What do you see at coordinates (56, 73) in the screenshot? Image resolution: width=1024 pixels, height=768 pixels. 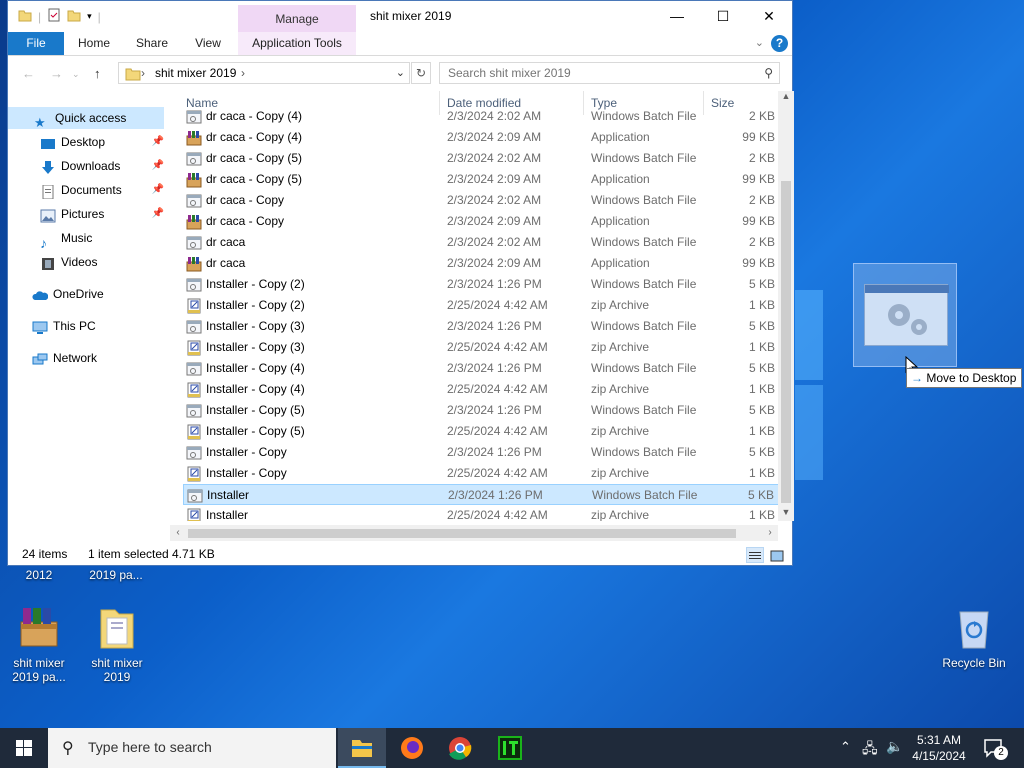 I see `forward-arrow-icon: →` at bounding box center [56, 73].